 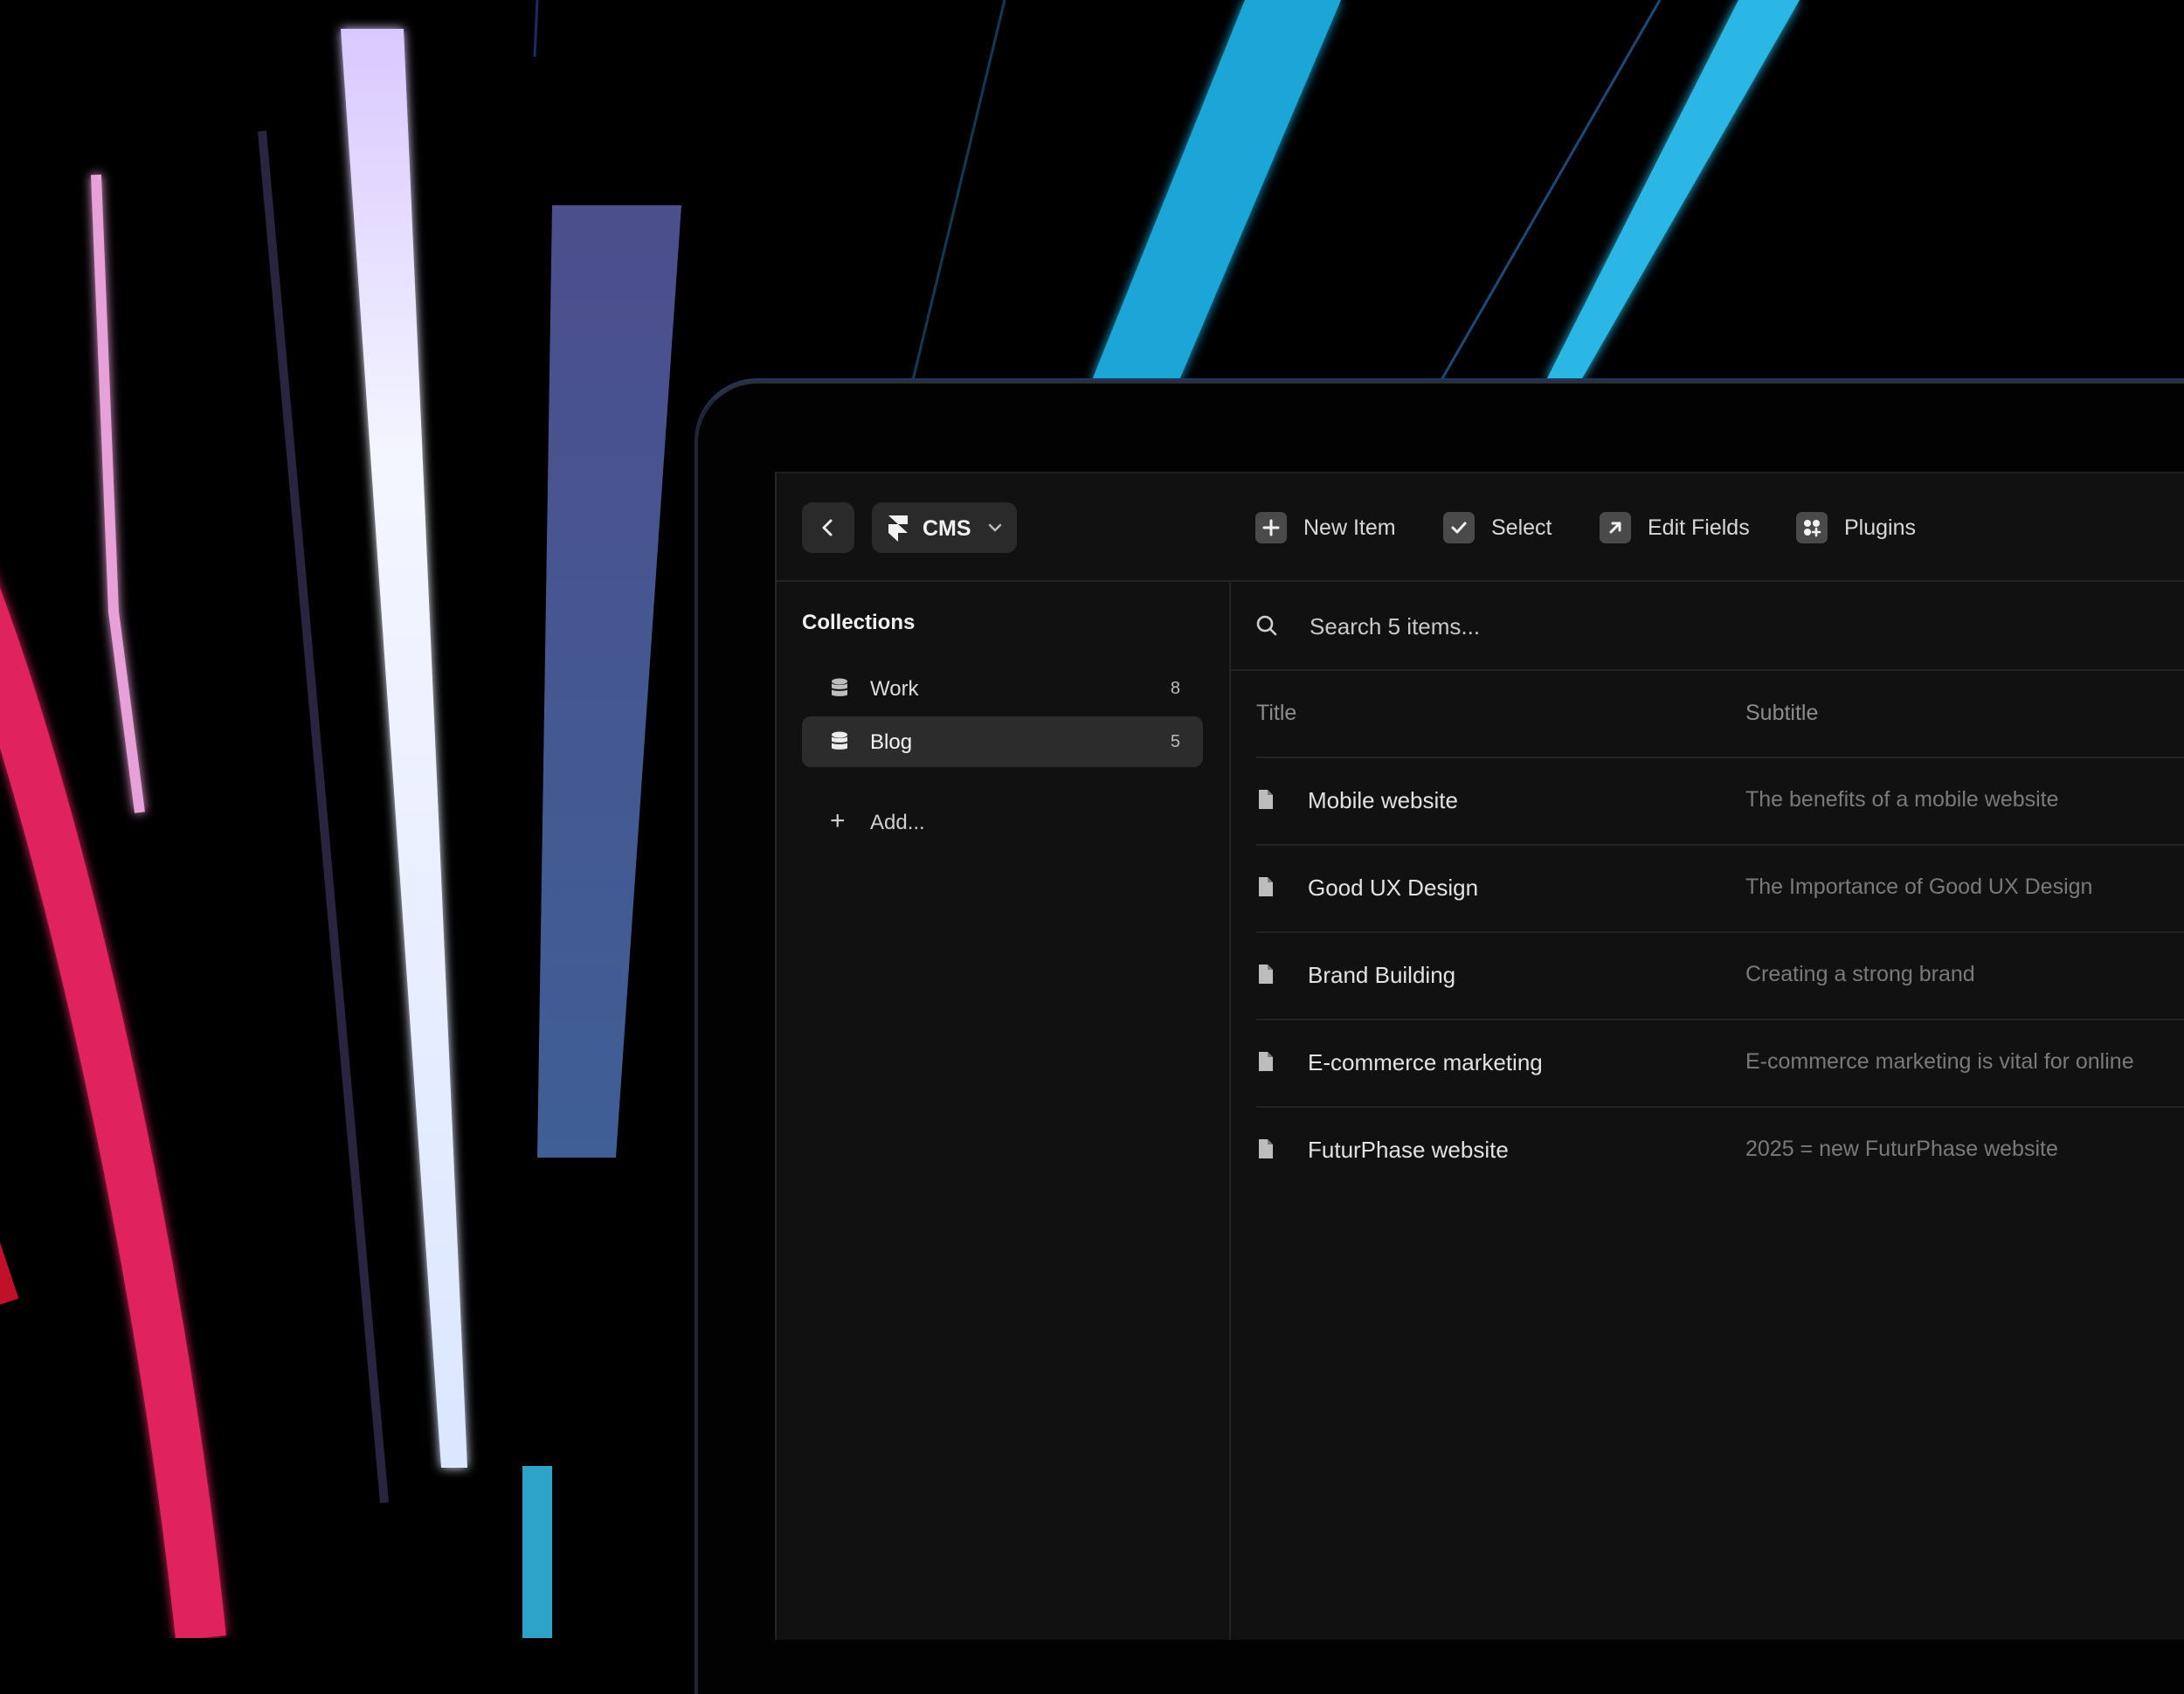 What do you see at coordinates (1901, 1149) in the screenshot?
I see `row-subtitle: 2025 = new FuturPhase website` at bounding box center [1901, 1149].